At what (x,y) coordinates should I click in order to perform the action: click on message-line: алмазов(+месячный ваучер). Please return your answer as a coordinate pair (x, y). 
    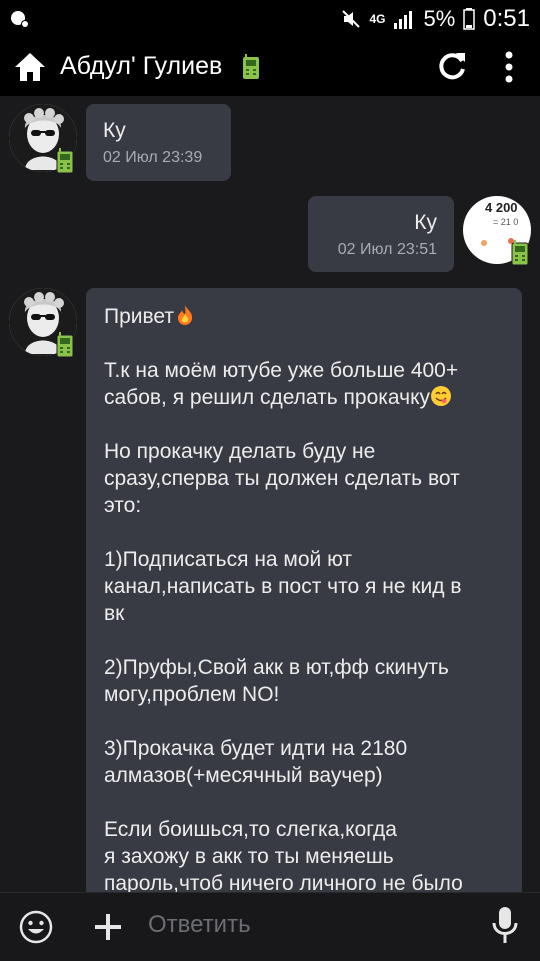
    Looking at the image, I should click on (243, 775).